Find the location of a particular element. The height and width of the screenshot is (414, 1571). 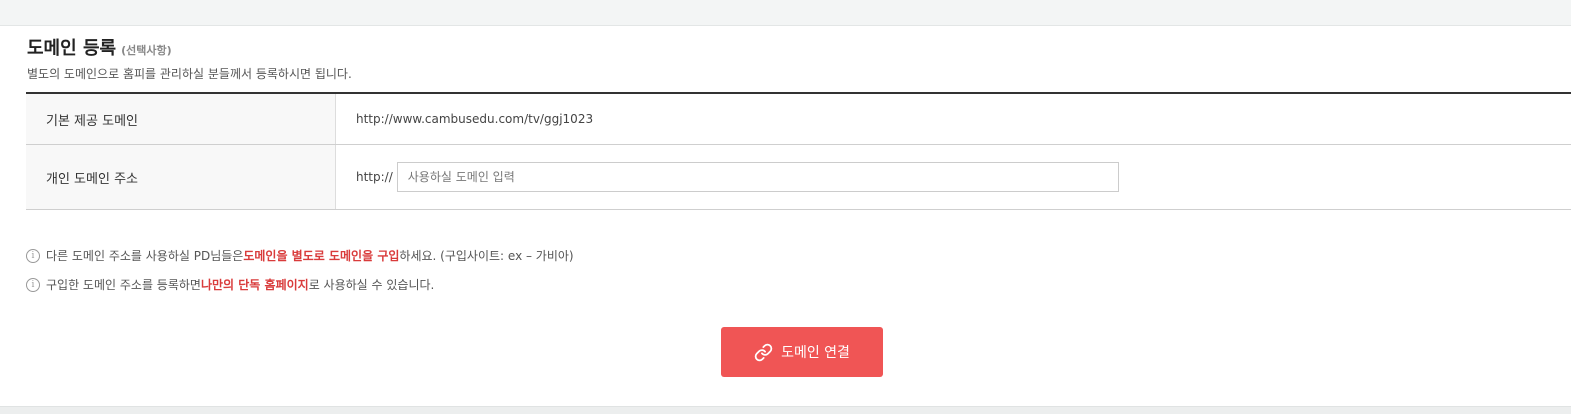

section-description: 별도의 도메인으로 홈피를 관리하실 분들께서 등록하시면 됩니다. is located at coordinates (189, 74).